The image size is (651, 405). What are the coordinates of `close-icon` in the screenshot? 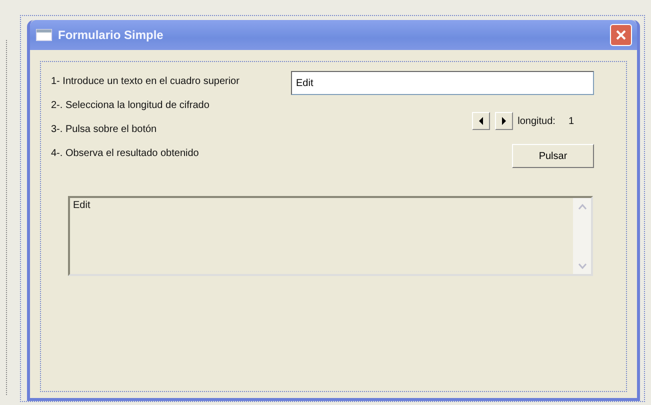 It's located at (621, 35).